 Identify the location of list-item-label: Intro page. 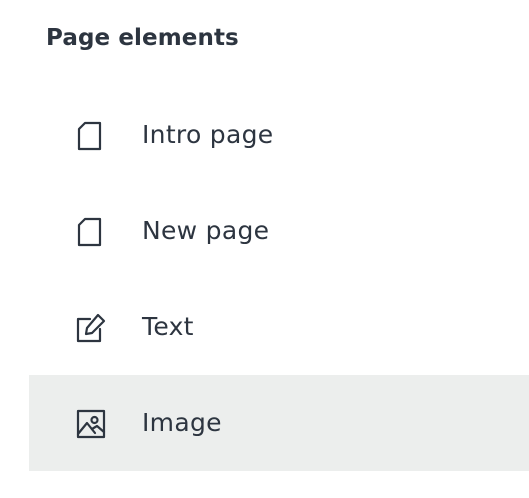
(208, 134).